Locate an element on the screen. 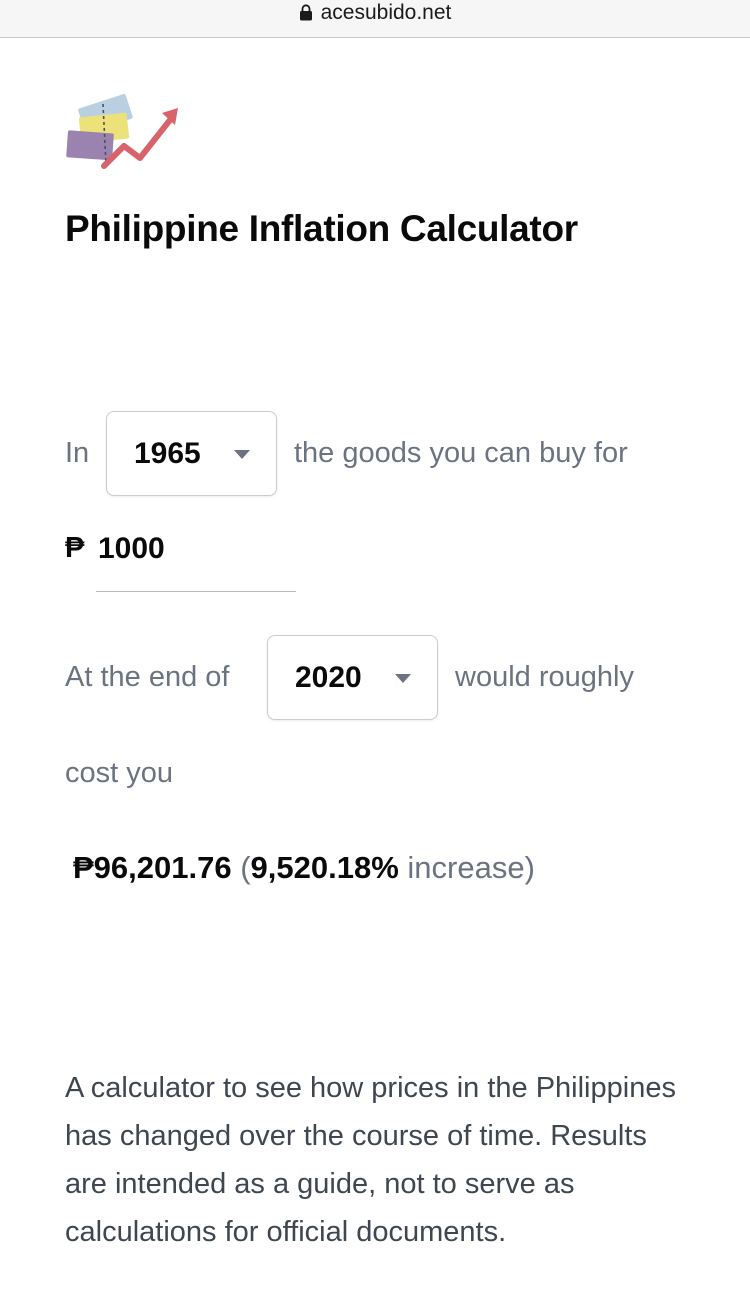 The width and height of the screenshot is (750, 1294). lock-icon is located at coordinates (305, 12).